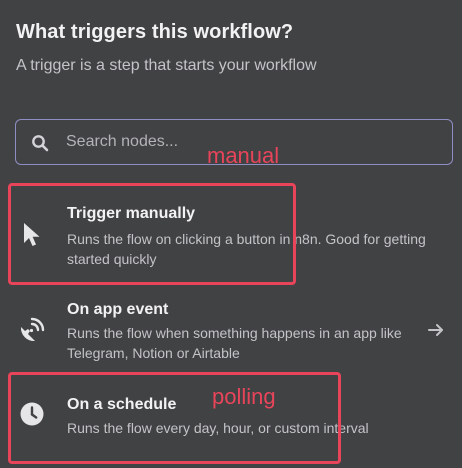 The width and height of the screenshot is (462, 468). Describe the element at coordinates (32, 414) in the screenshot. I see `clock-icon` at that location.